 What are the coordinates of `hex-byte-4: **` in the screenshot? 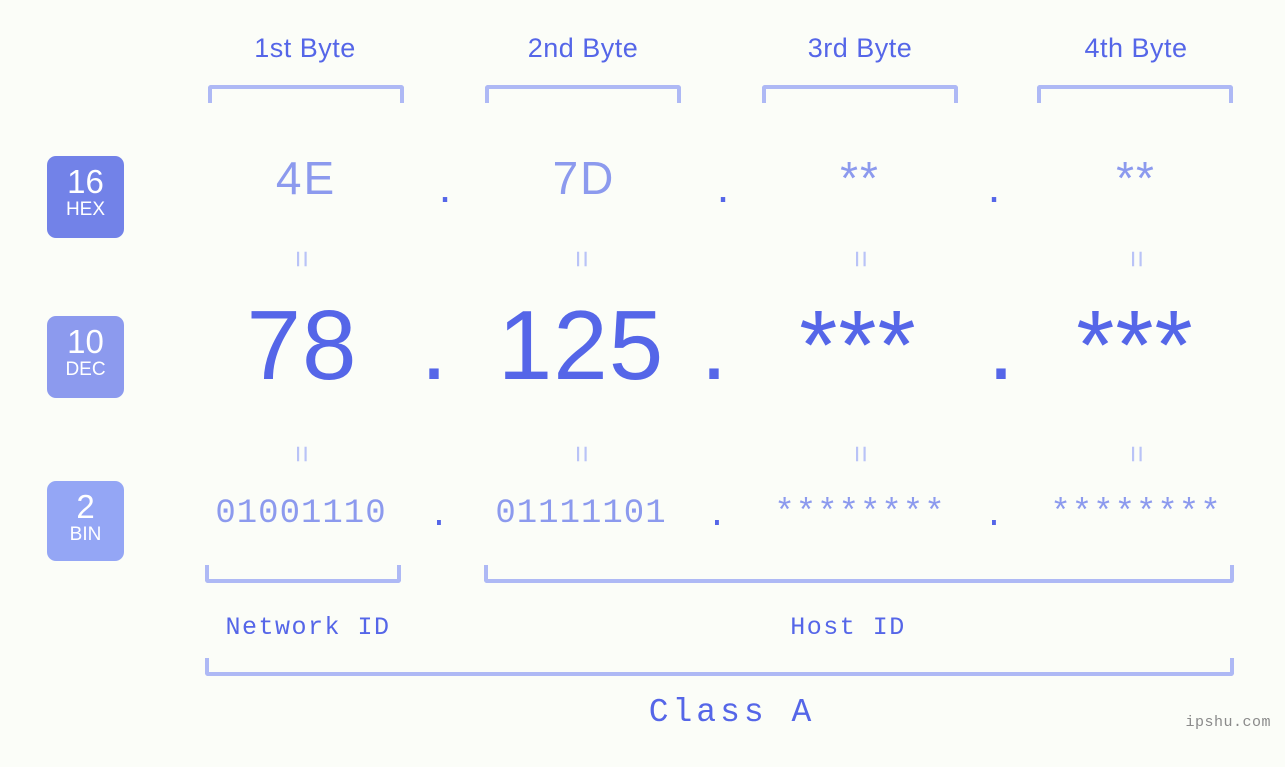 It's located at (1136, 178).